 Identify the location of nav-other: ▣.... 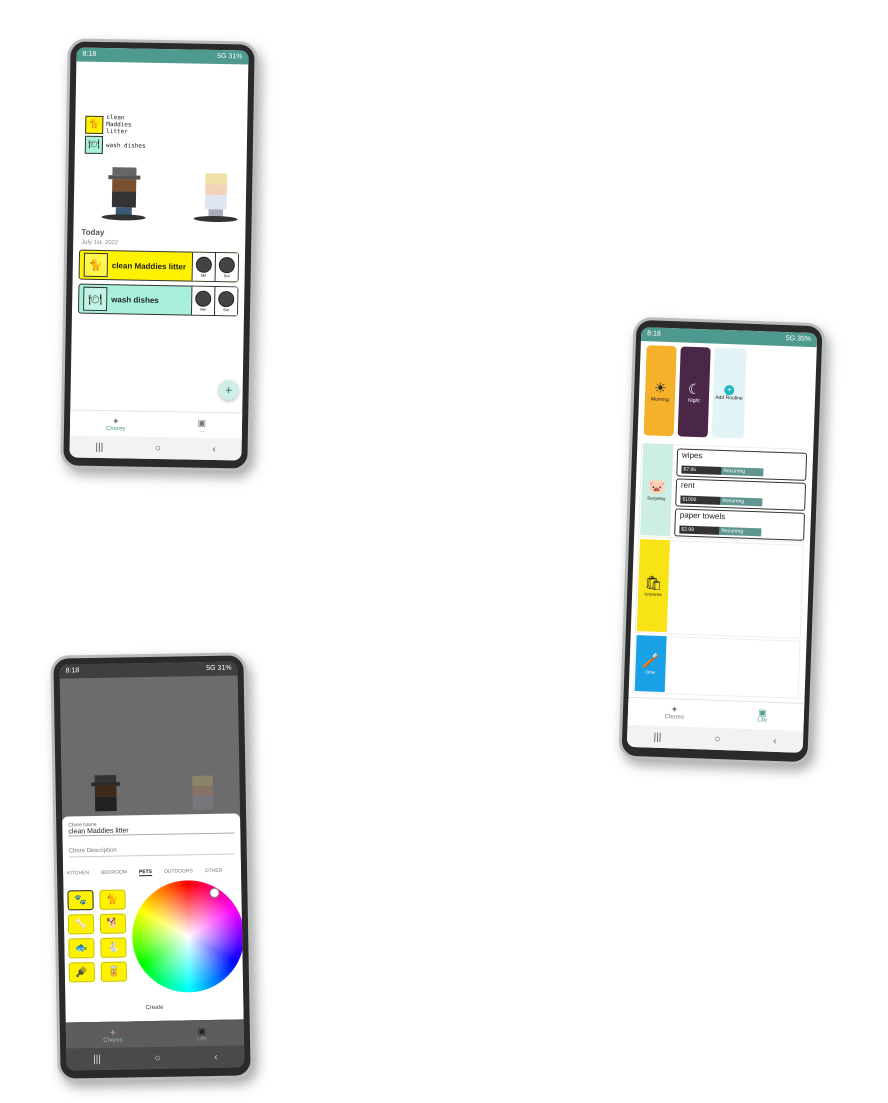
(201, 426).